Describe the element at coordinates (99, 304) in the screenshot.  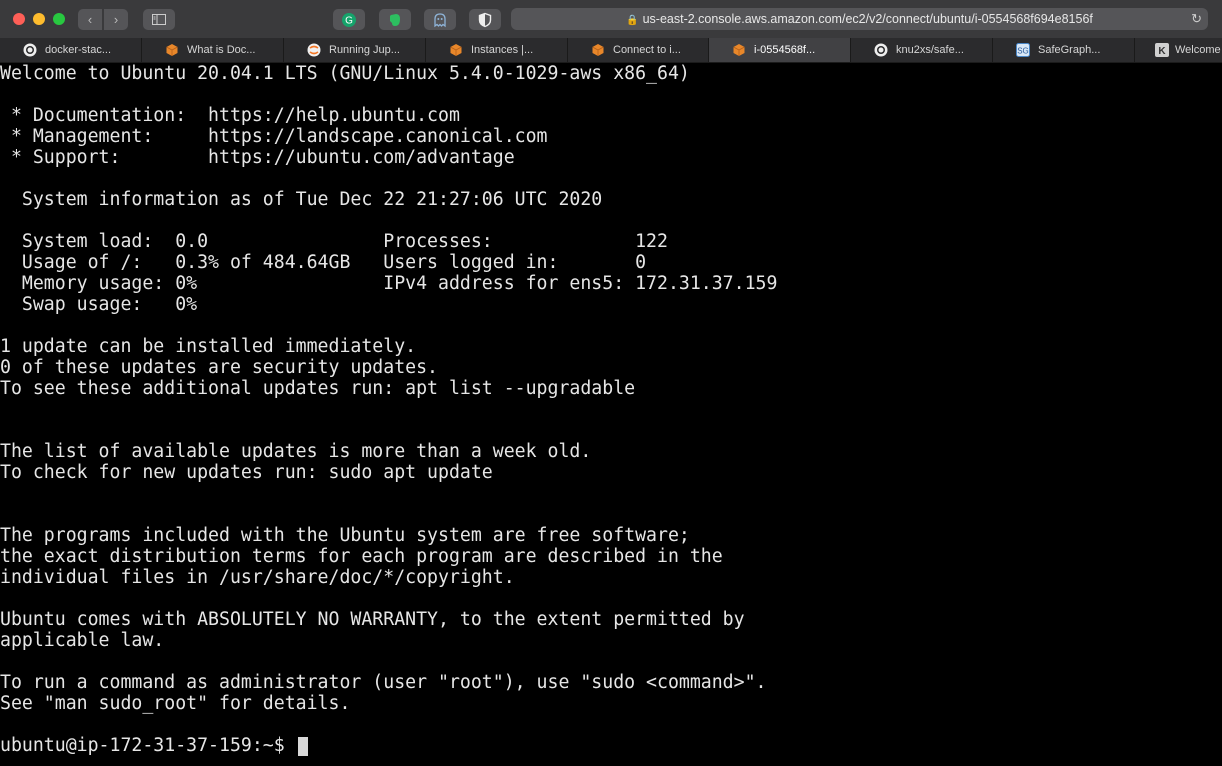
I see `terminal-line: Swap usage: 0%` at that location.